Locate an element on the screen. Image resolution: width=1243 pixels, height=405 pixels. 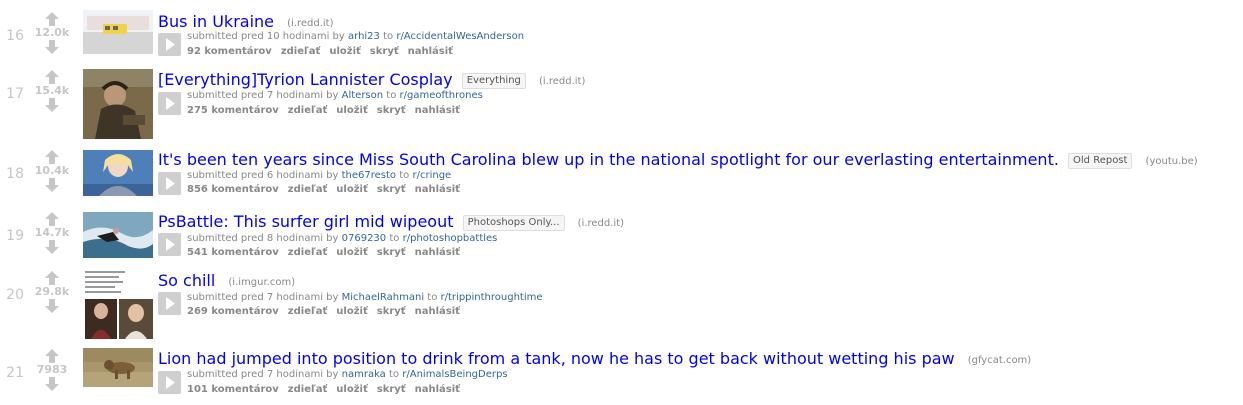
post-score: 12.0k is located at coordinates (52, 32).